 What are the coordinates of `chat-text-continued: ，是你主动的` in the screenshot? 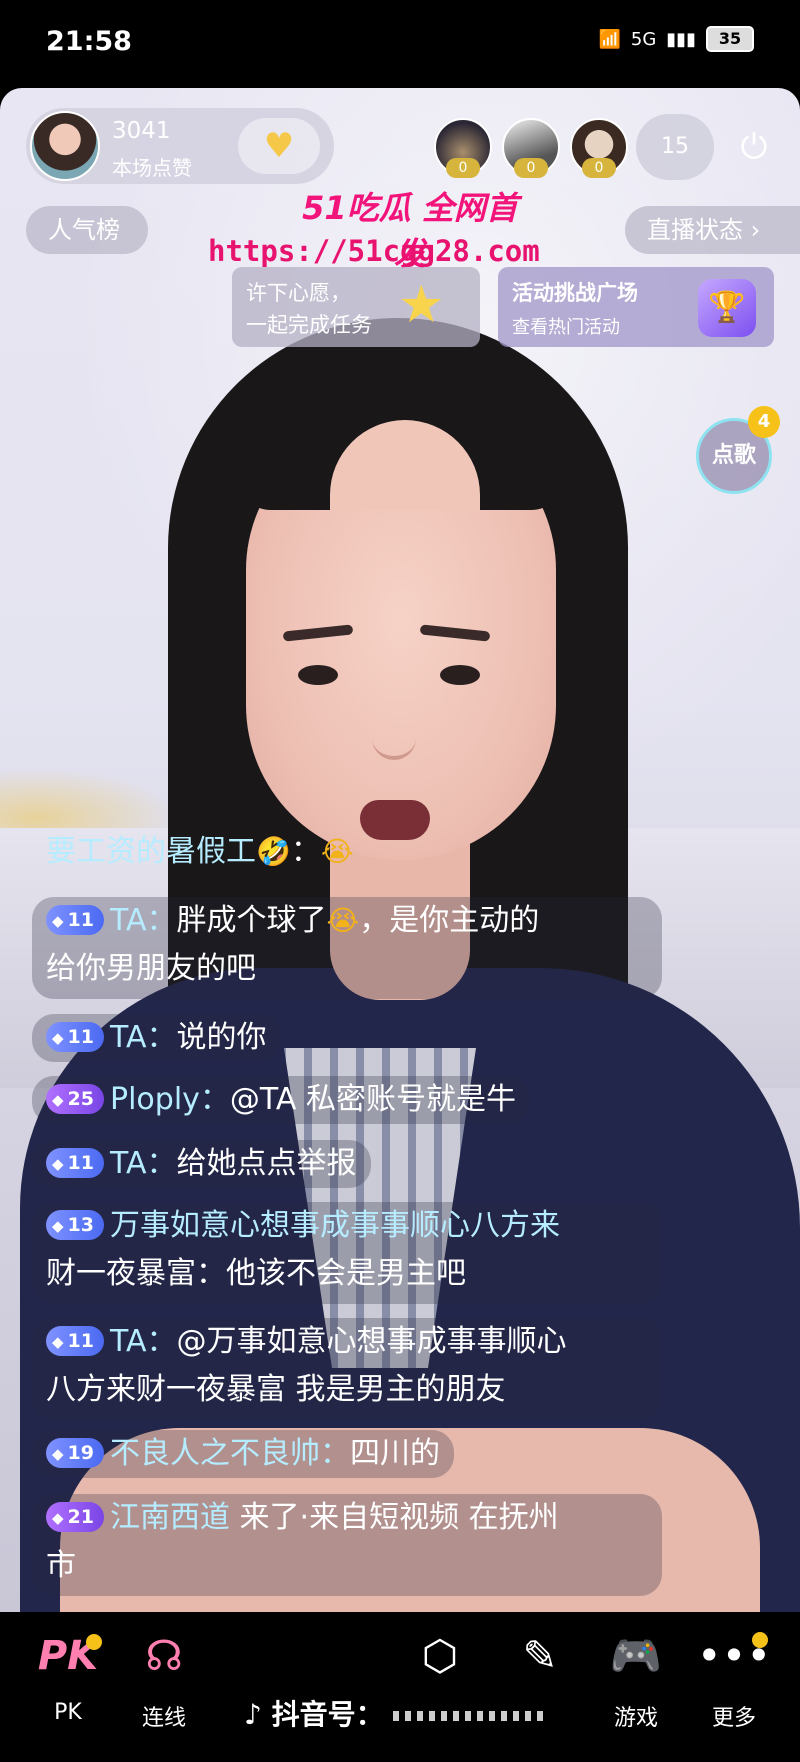 It's located at (449, 920).